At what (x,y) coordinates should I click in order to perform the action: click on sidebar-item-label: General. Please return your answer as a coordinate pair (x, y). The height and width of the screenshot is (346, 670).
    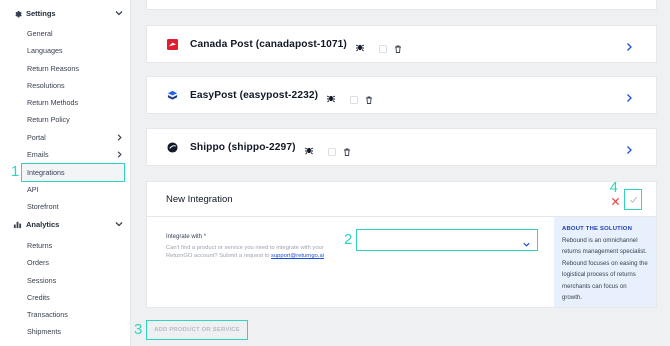
    Looking at the image, I should click on (40, 33).